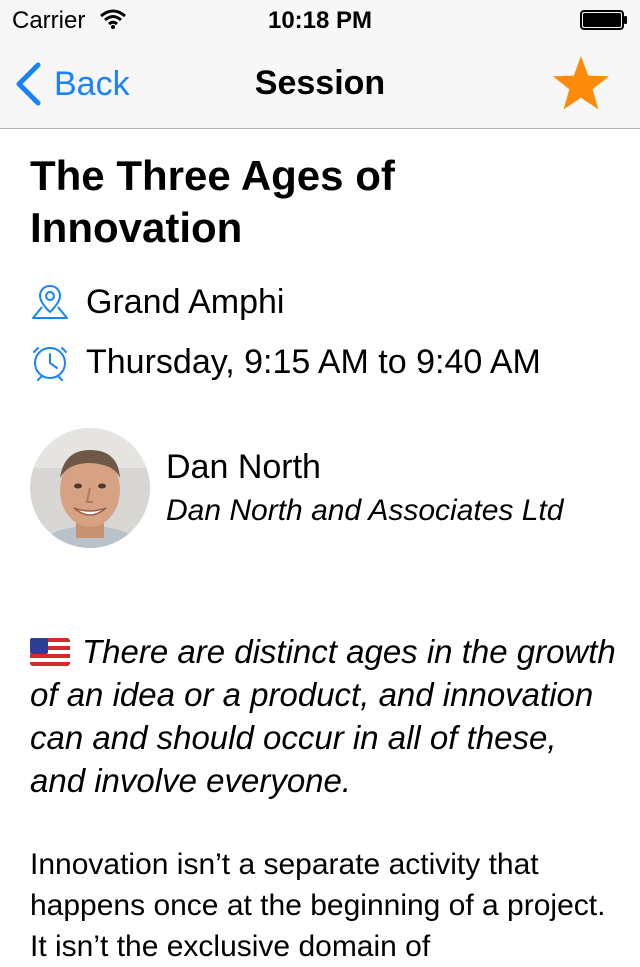  What do you see at coordinates (320, 489) in the screenshot?
I see `speaker-row: Dan North Dan North and Associates Ltd` at bounding box center [320, 489].